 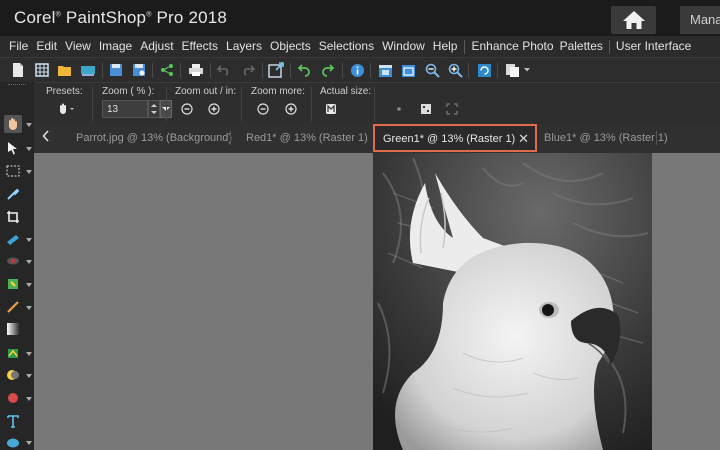 I want to click on title-bar: Corel® PaintShop® Pro 2018 Manage, so click(x=360, y=18).